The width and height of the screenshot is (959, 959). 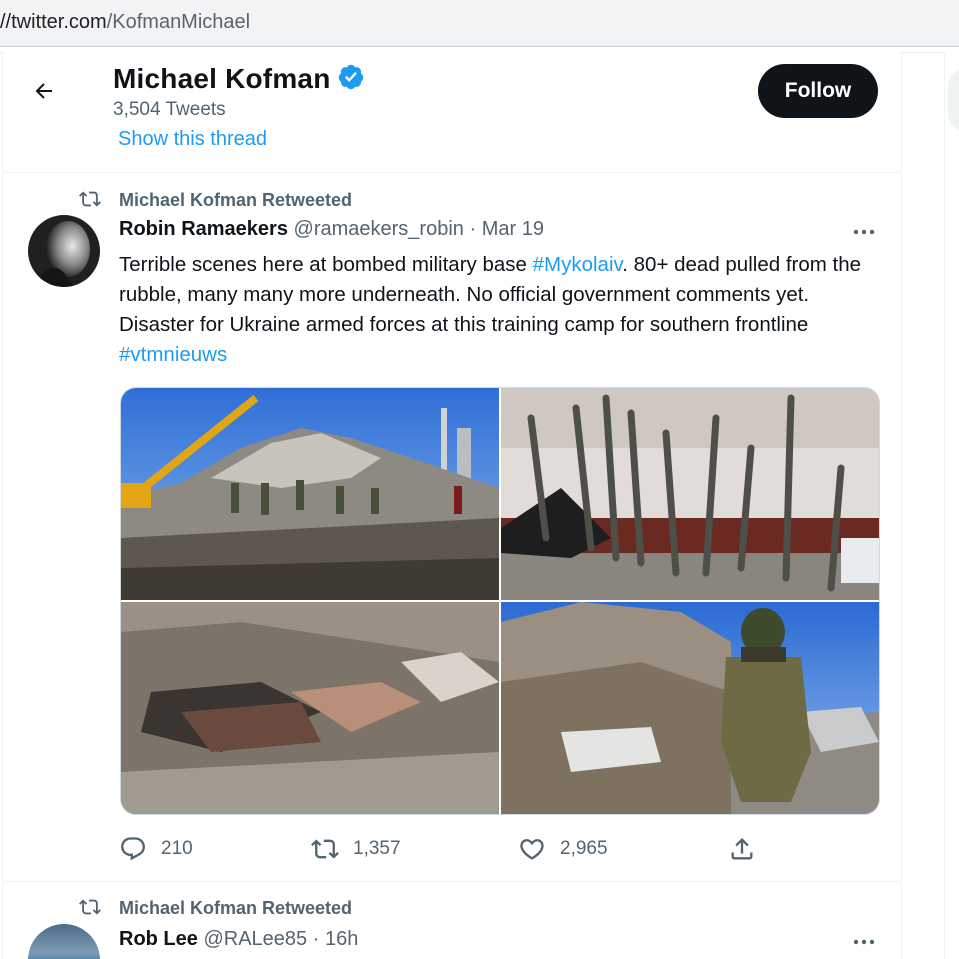 I want to click on reply-icon, so click(x=133, y=849).